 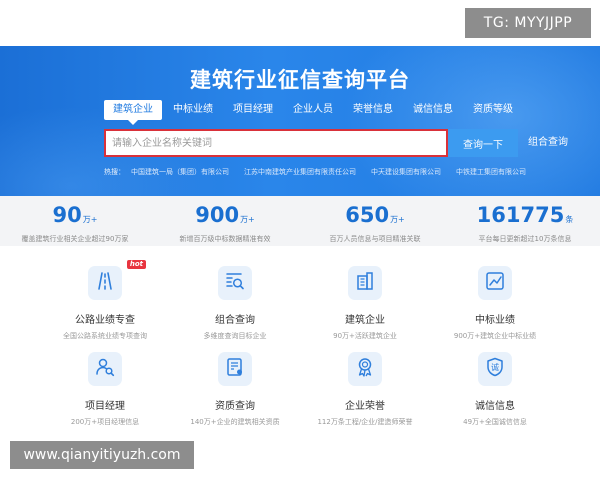 I want to click on platform-title: 建筑行业征信查询平台, so click(x=300, y=80).